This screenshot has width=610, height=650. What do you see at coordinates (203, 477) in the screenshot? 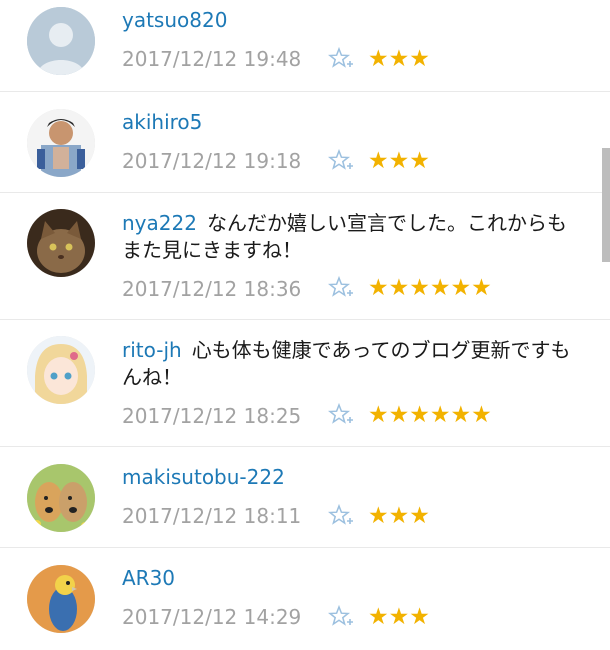
I see `username-link: makisutobu-222` at bounding box center [203, 477].